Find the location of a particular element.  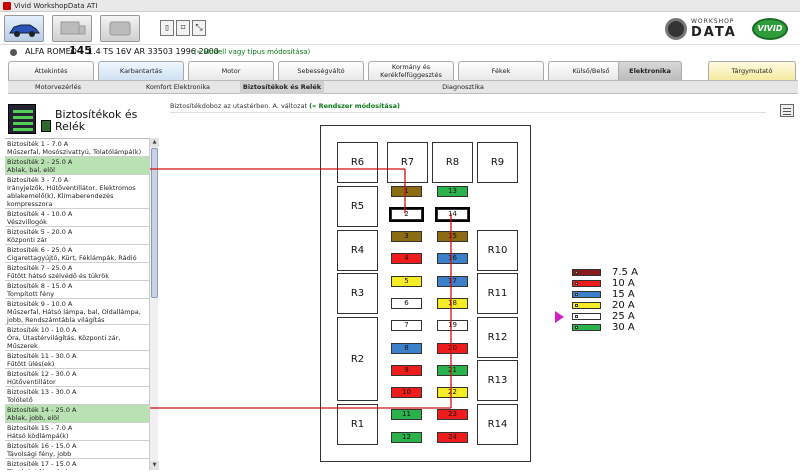

fuse-list-item-title: Biztosíték 13 - 30.0 A is located at coordinates (42, 392).